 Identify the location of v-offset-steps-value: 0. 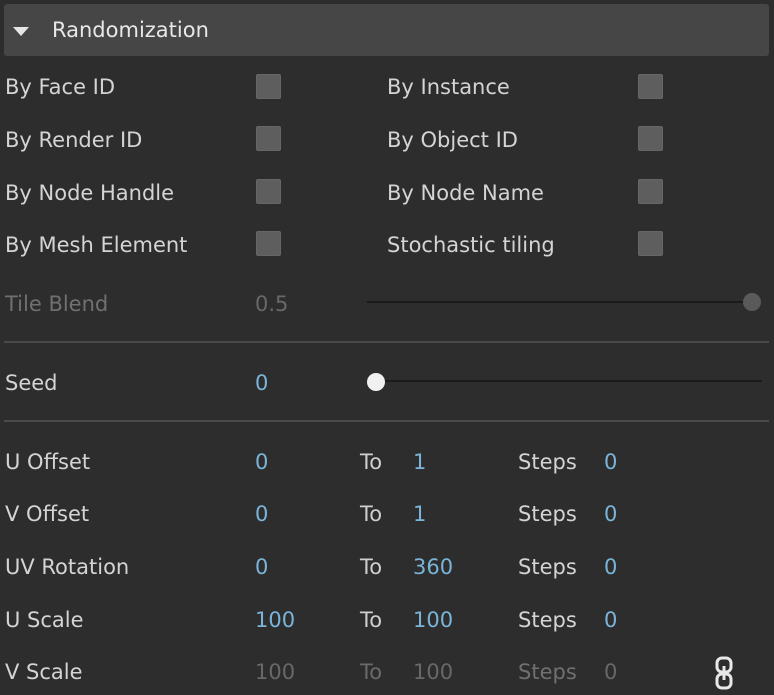
(610, 514).